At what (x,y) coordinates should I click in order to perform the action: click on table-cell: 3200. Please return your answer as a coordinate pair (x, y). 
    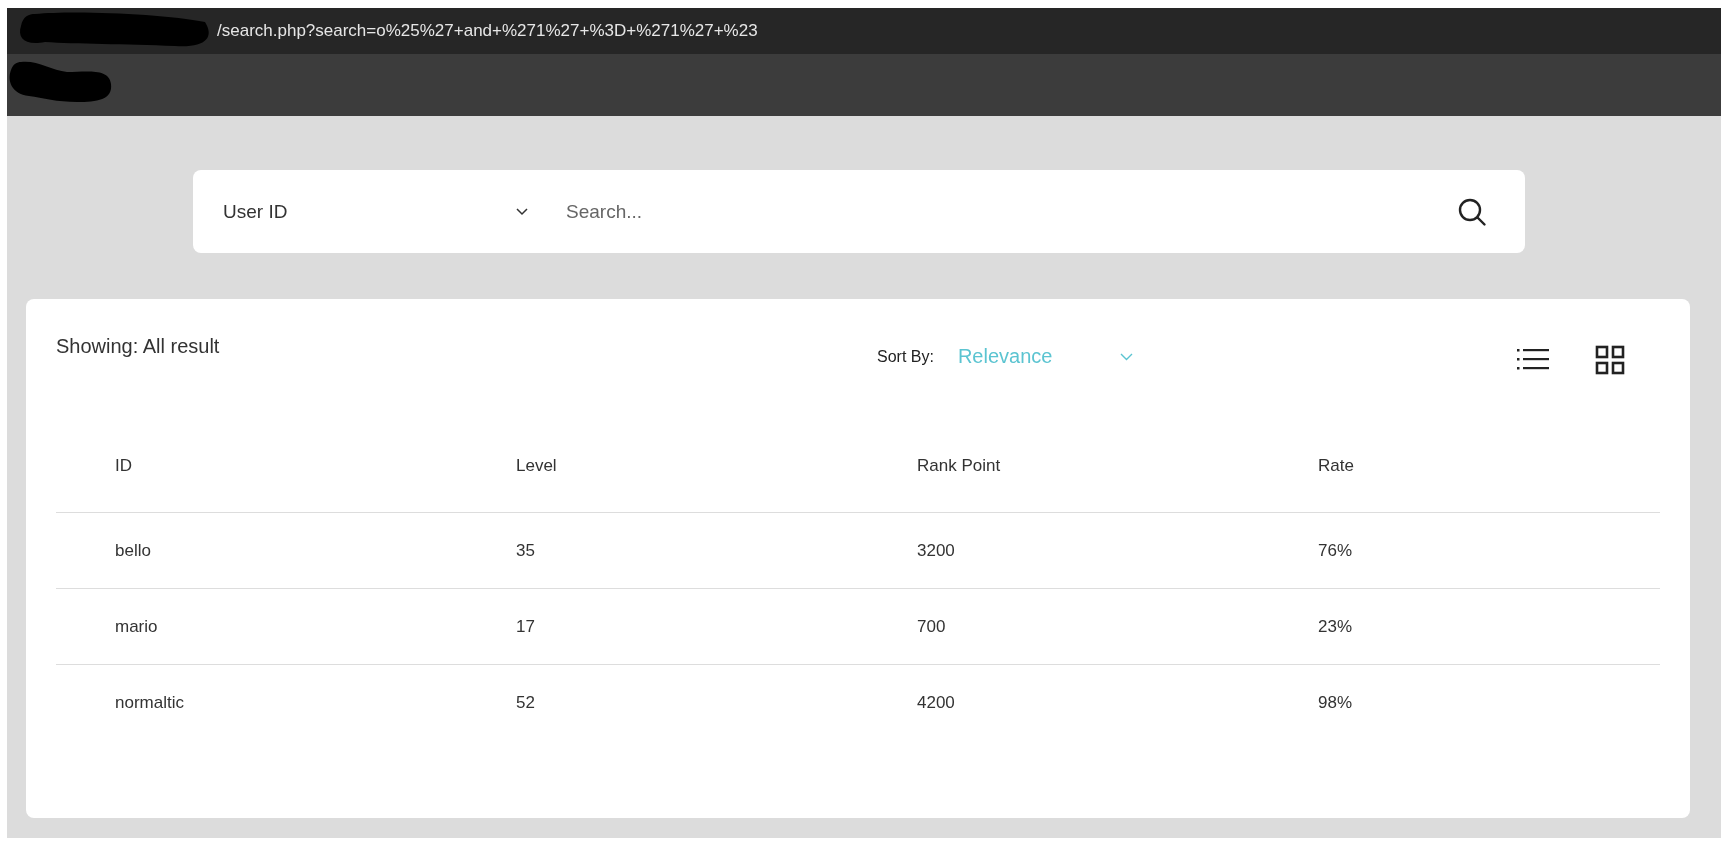
    Looking at the image, I should click on (1058, 550).